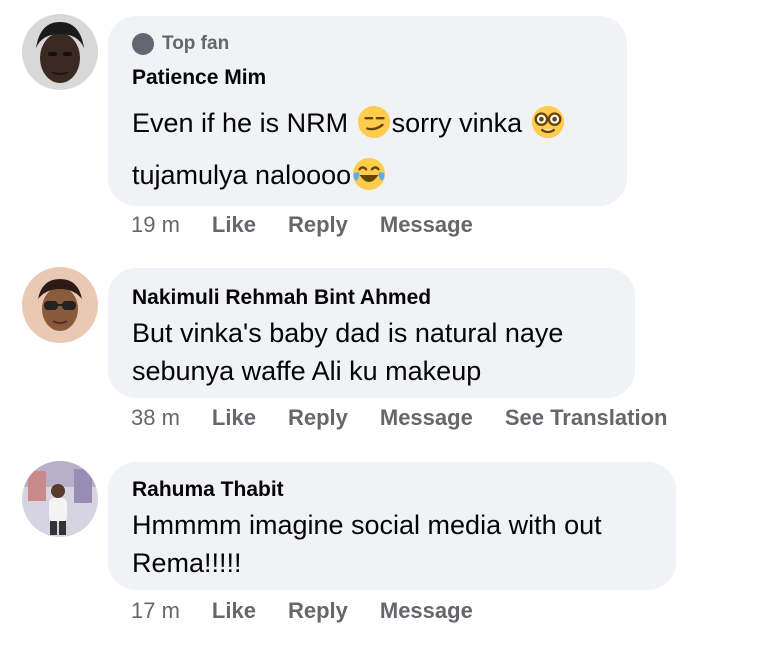 Image resolution: width=768 pixels, height=645 pixels. Describe the element at coordinates (373, 122) in the screenshot. I see `smirk-emoji-icon` at that location.